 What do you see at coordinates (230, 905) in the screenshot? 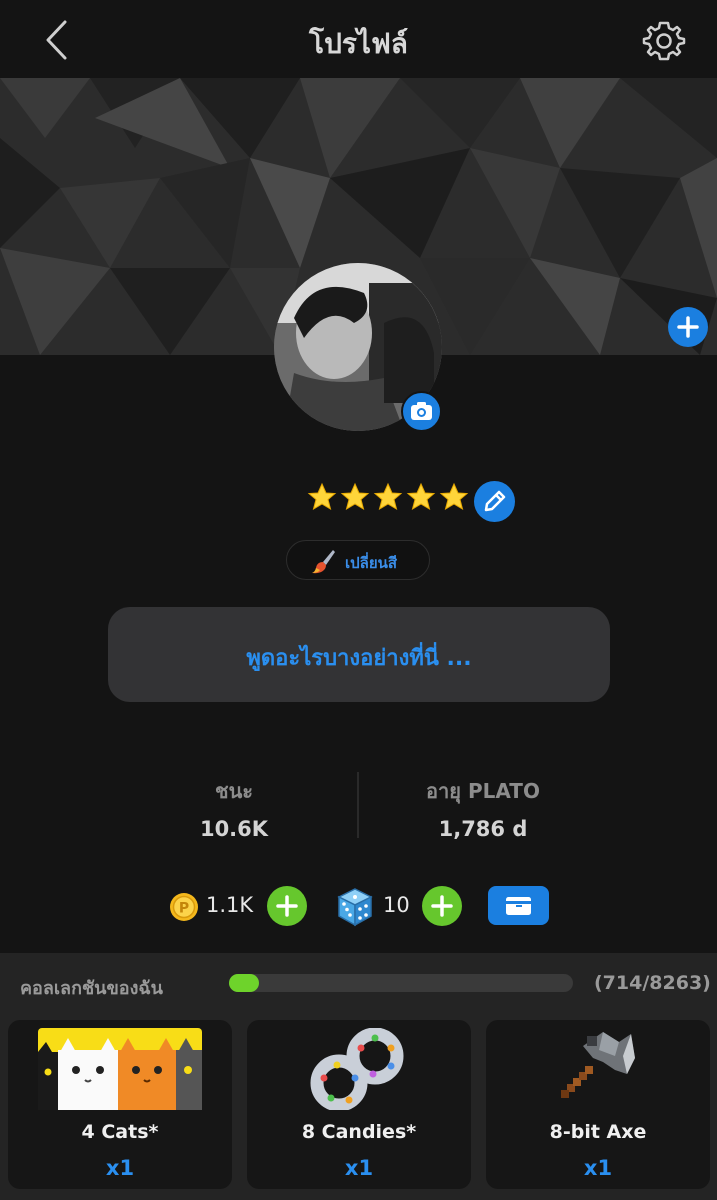
I see `coins-value: 1.1K` at bounding box center [230, 905].